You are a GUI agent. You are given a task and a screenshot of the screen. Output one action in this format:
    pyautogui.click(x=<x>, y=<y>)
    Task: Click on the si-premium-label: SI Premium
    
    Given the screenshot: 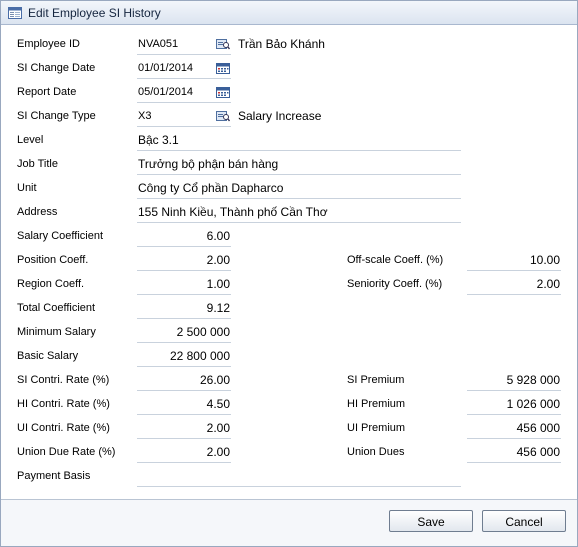 What is the action you would take?
    pyautogui.click(x=376, y=380)
    